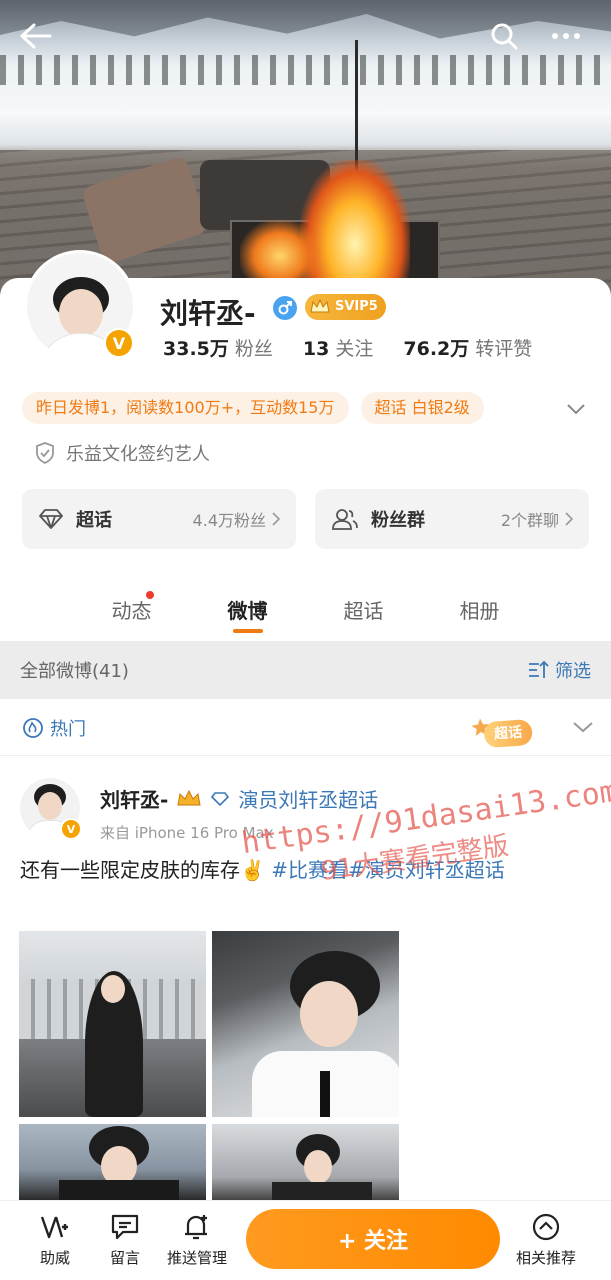 The image size is (611, 1280). I want to click on cover-fire-small, so click(280, 250).